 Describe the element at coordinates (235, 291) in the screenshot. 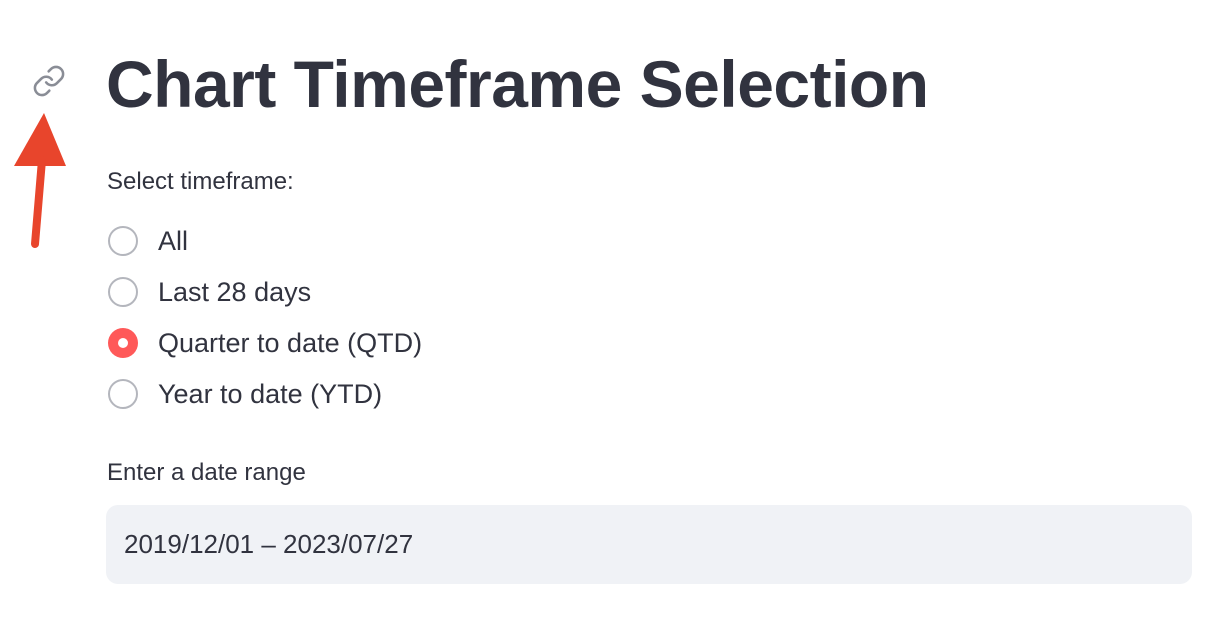

I see `radio-option-label: Last 28 days` at that location.